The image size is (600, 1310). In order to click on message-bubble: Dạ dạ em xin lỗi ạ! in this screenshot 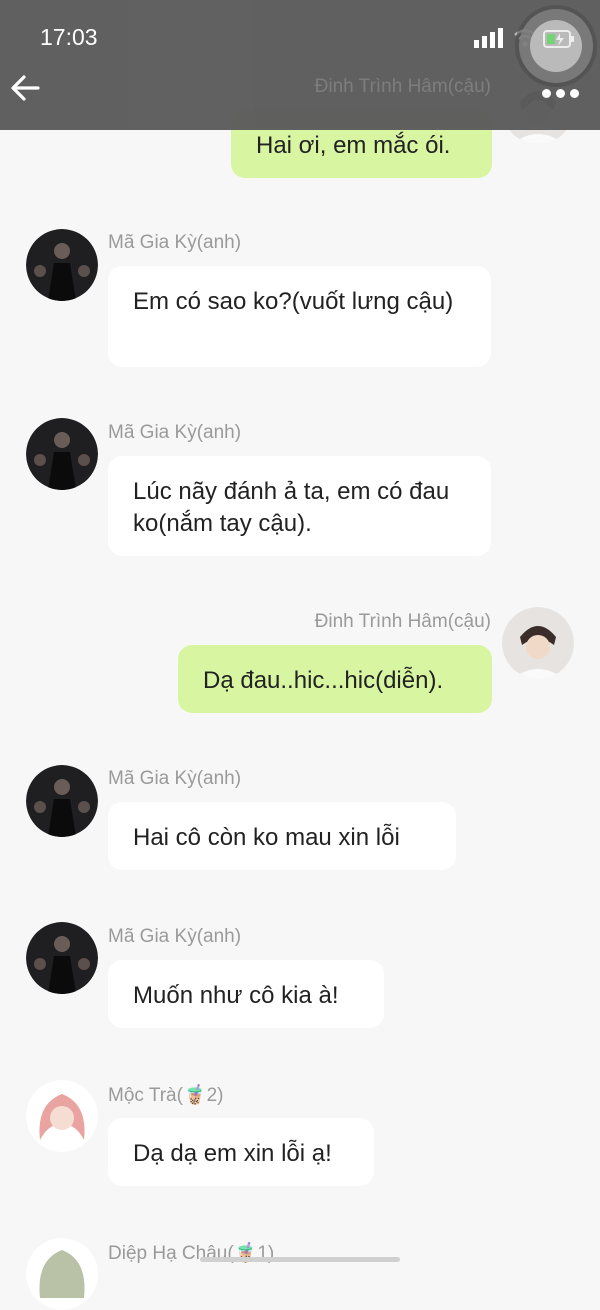, I will do `click(241, 1152)`.